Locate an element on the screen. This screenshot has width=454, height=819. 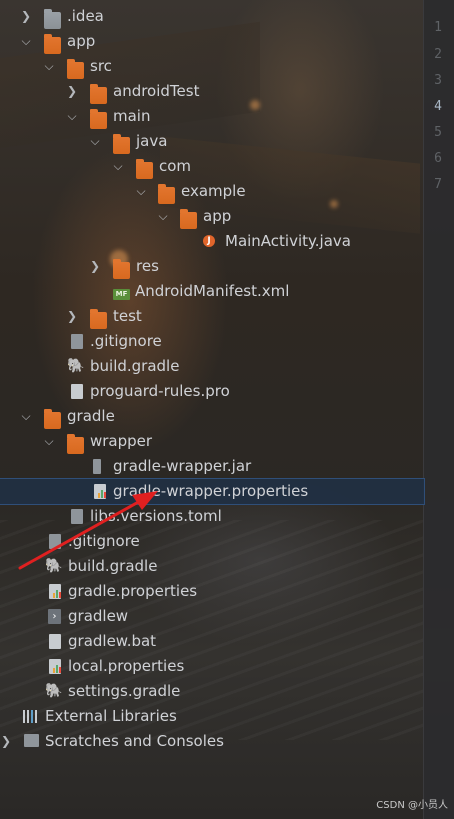
tree-item-src: ⌵ src is located at coordinates (212, 66).